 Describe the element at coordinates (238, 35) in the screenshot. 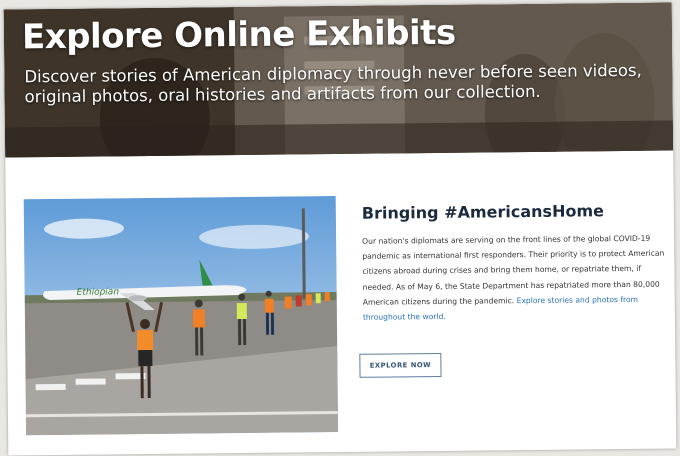

I see `hero-title: Explore Online Exhibits` at that location.